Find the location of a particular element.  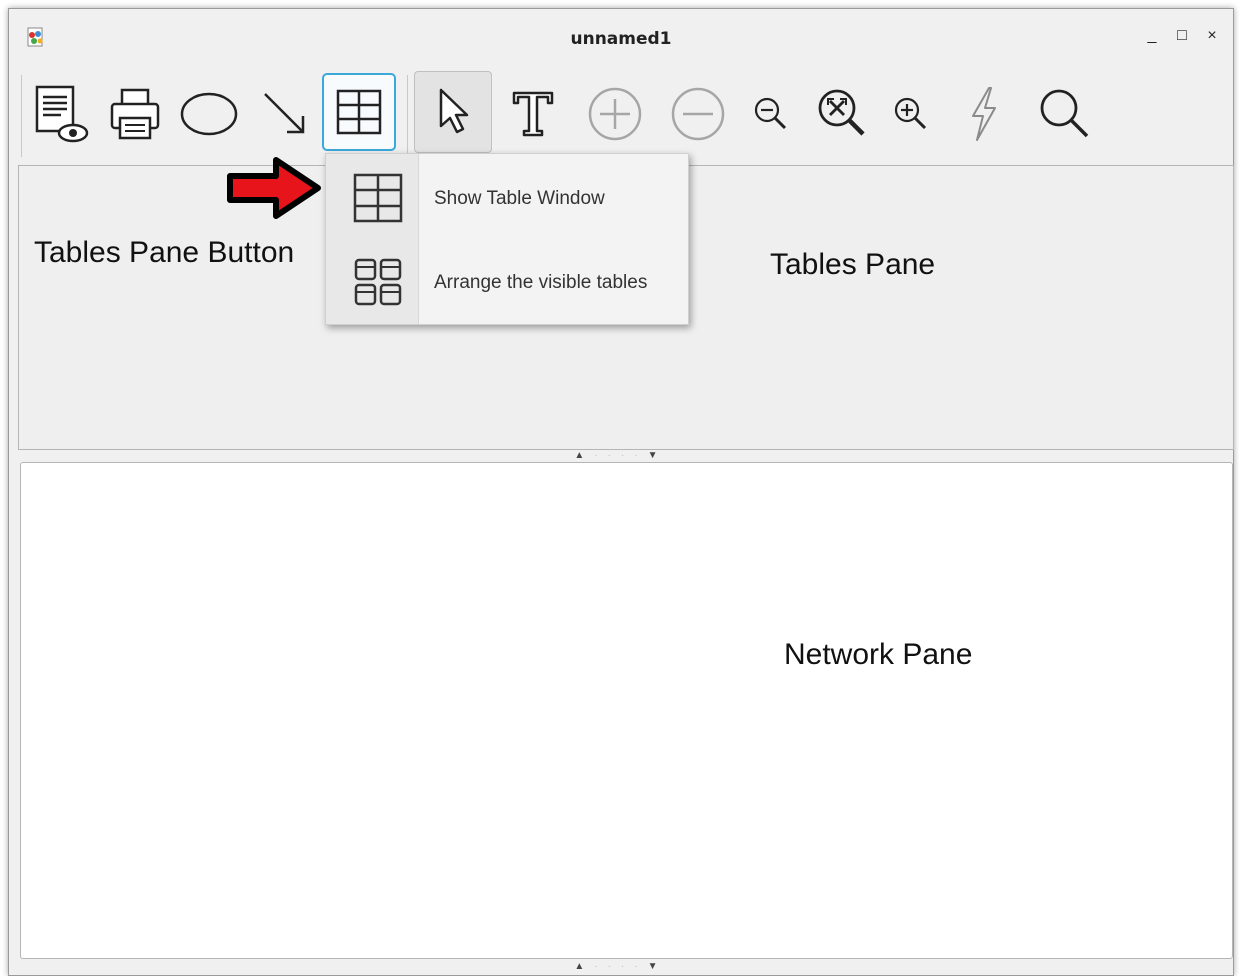

lightning-icon is located at coordinates (984, 114).